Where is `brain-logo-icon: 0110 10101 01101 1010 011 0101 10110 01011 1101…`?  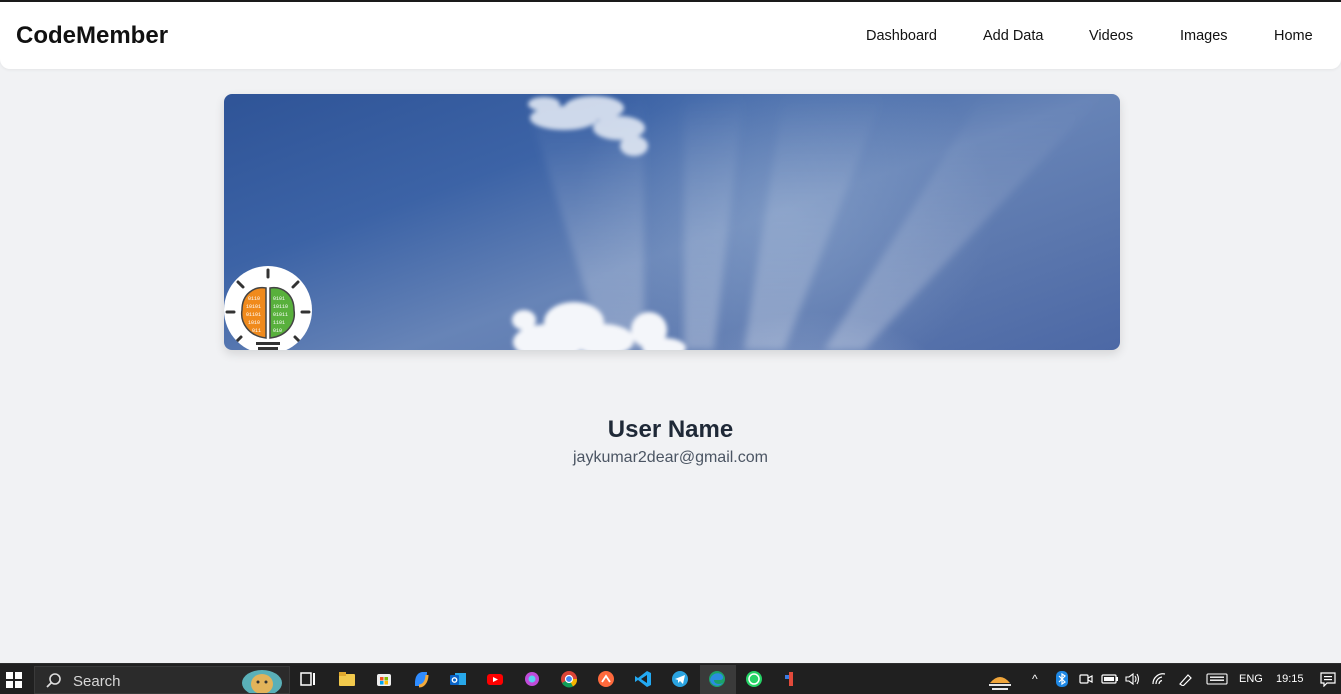
brain-logo-icon: 0110 10101 01101 1010 011 0101 10110 01011 1101… is located at coordinates (268, 309).